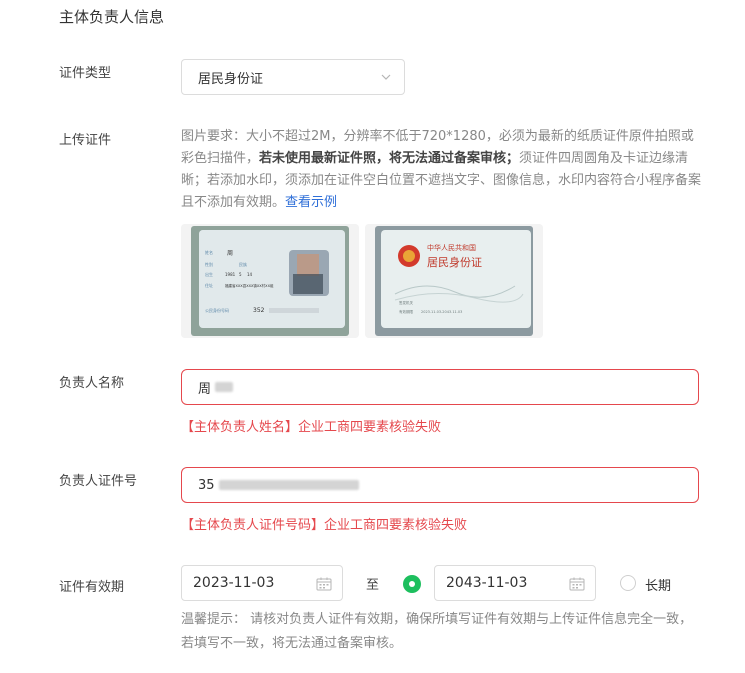 The image size is (745, 673). I want to click on id-type-value: 居民身份证, so click(231, 79).